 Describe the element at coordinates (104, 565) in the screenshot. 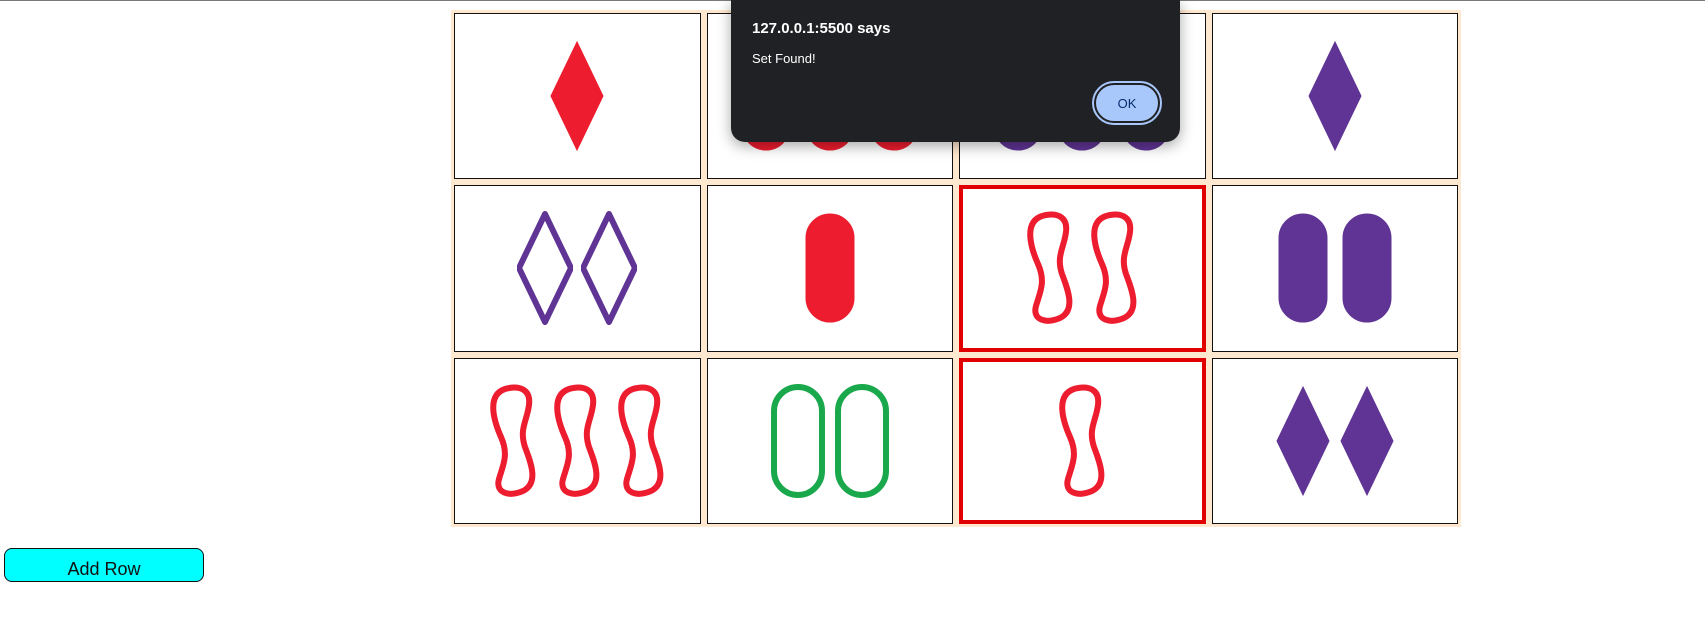

I see `add-row-button: Add Row` at that location.